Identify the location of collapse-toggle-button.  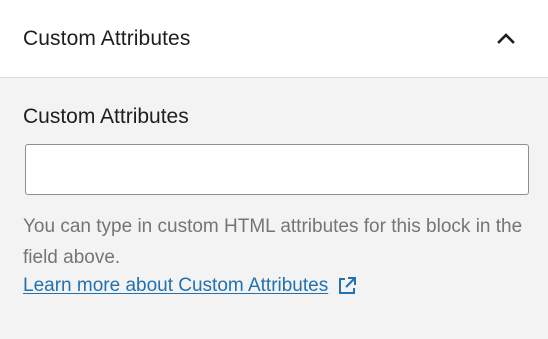
(506, 39).